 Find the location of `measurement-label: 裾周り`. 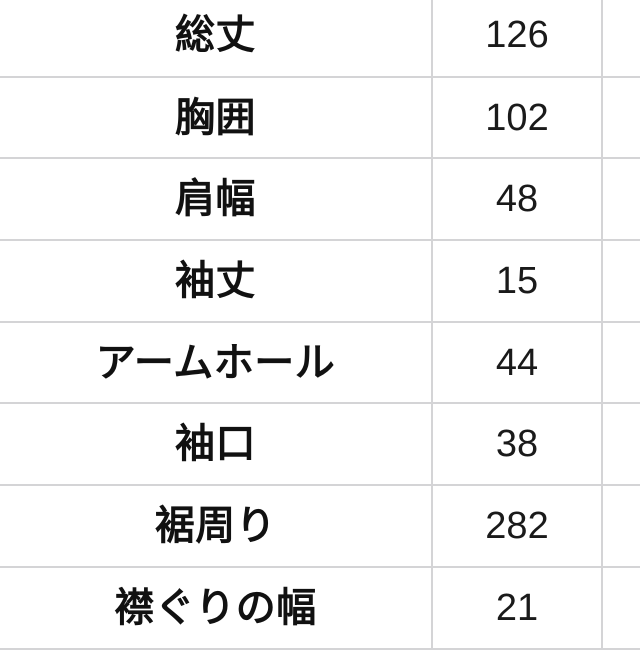

measurement-label: 裾周り is located at coordinates (216, 526).